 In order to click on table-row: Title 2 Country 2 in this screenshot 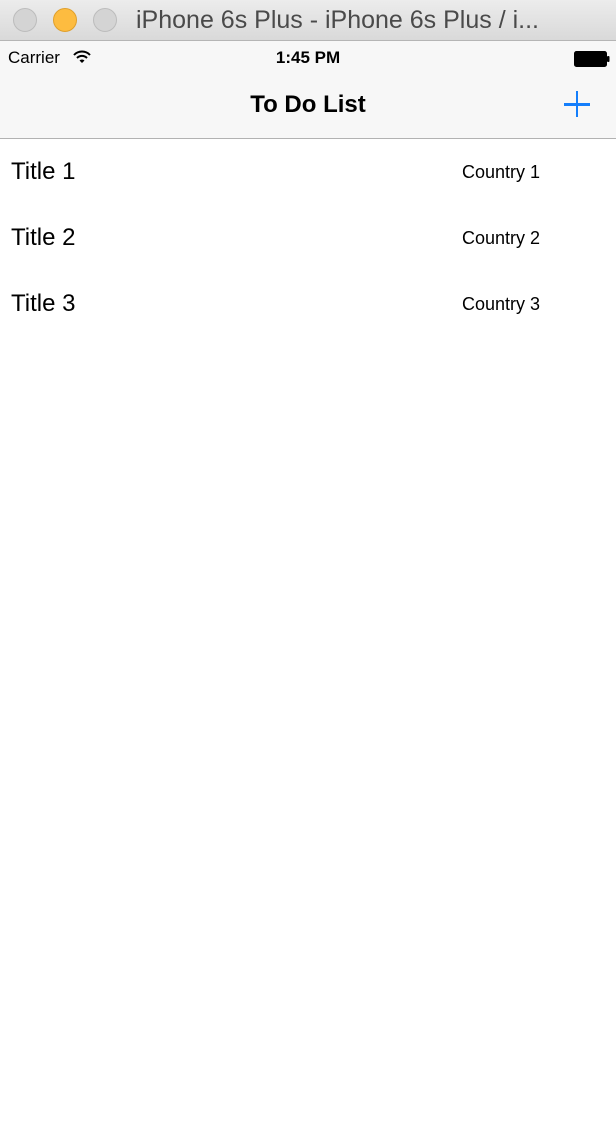, I will do `click(308, 238)`.